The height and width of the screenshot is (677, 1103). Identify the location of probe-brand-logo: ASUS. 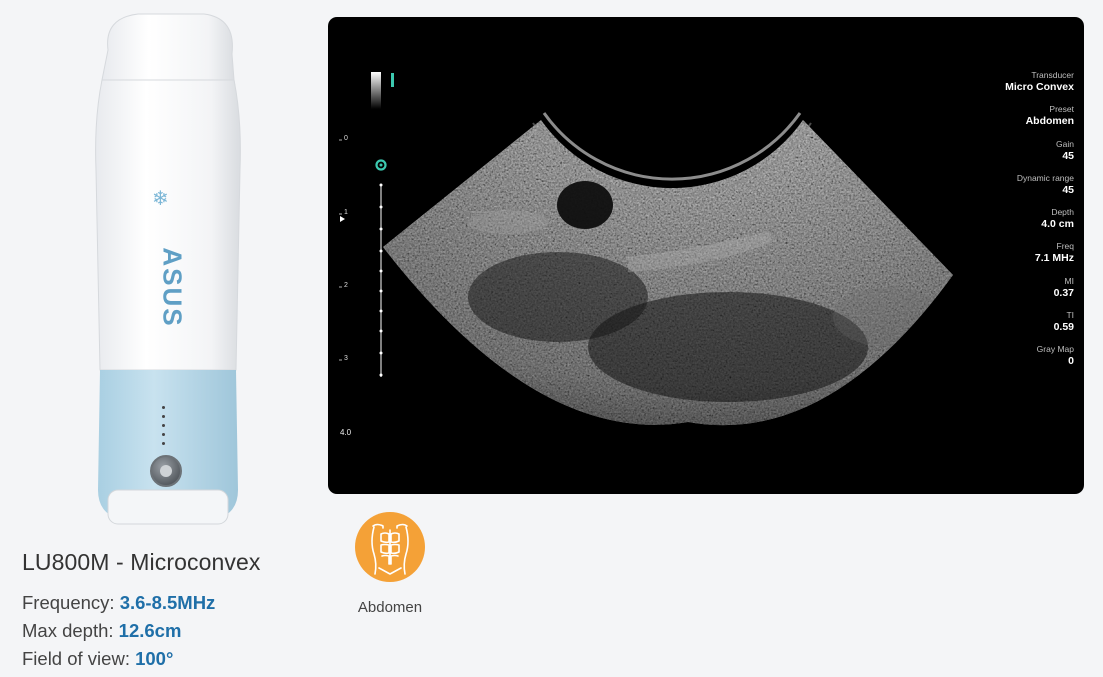
(172, 287).